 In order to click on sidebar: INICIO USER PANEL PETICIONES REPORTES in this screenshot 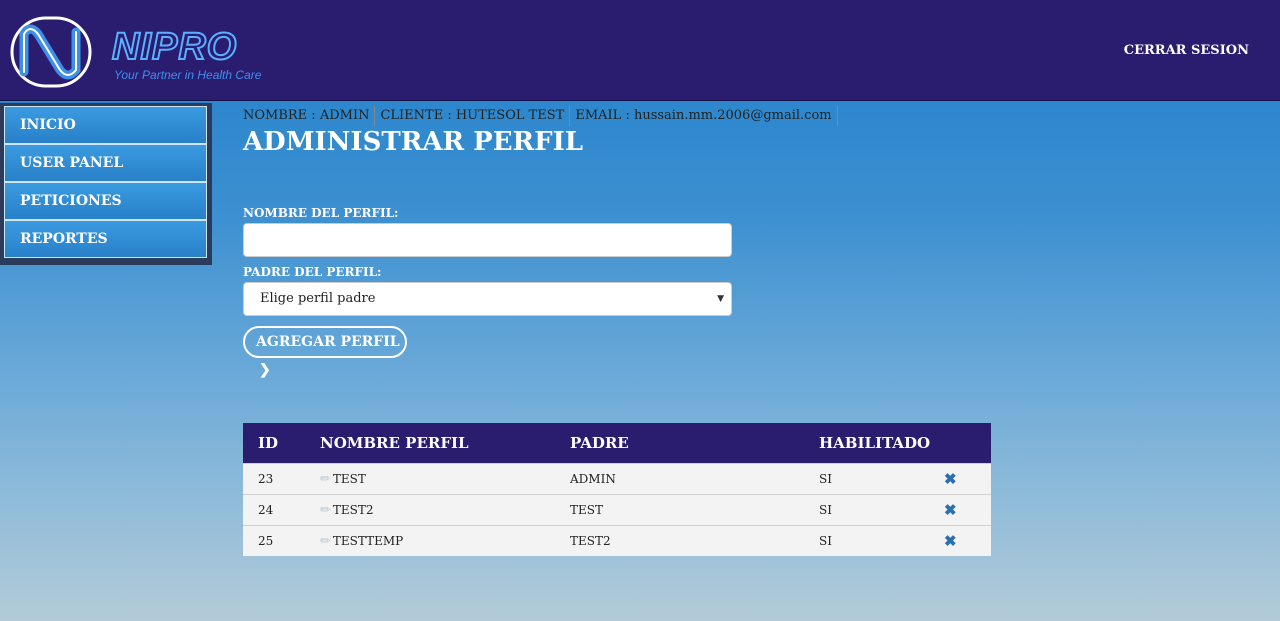, I will do `click(106, 184)`.